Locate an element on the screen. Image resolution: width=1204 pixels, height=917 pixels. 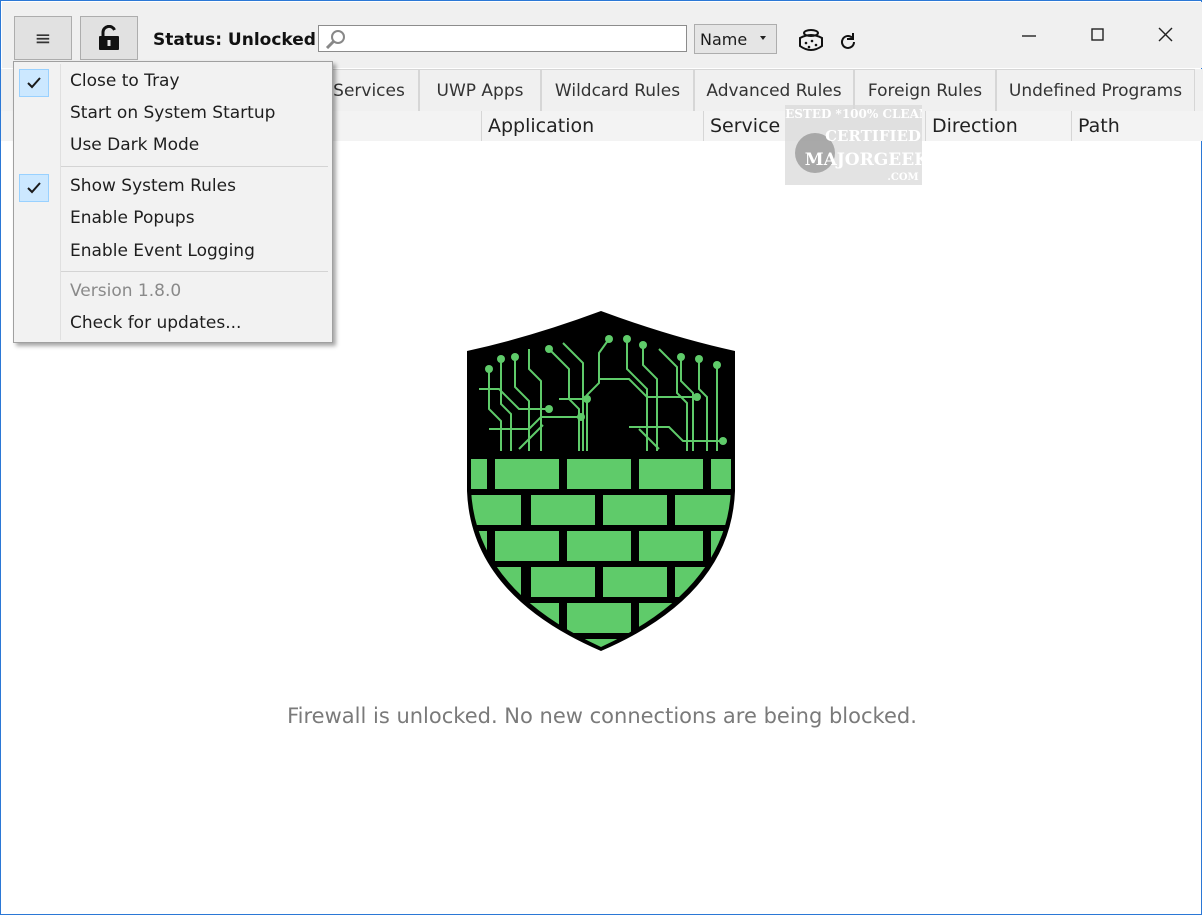
watermark-line-1: TESTED *100% CLEAN is located at coordinates (853, 114).